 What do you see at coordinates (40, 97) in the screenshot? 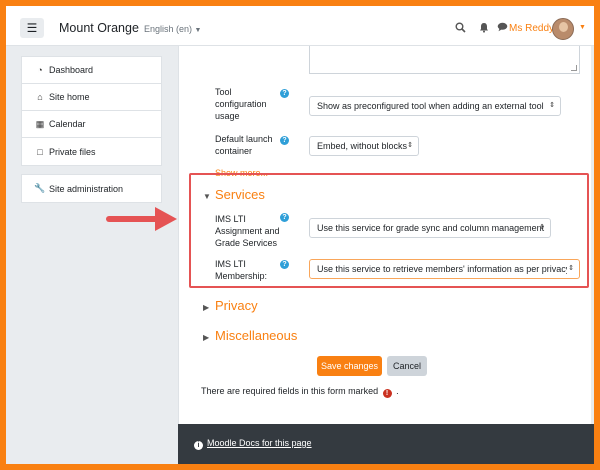
I see `home-icon: ⌂` at bounding box center [40, 97].